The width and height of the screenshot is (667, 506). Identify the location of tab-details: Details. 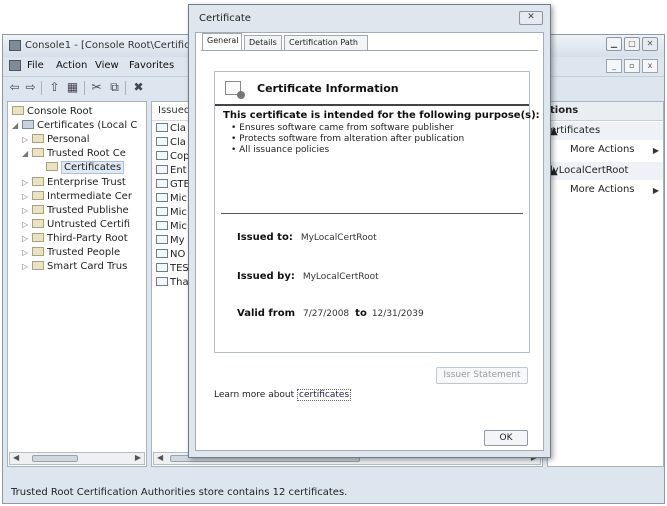
(263, 42).